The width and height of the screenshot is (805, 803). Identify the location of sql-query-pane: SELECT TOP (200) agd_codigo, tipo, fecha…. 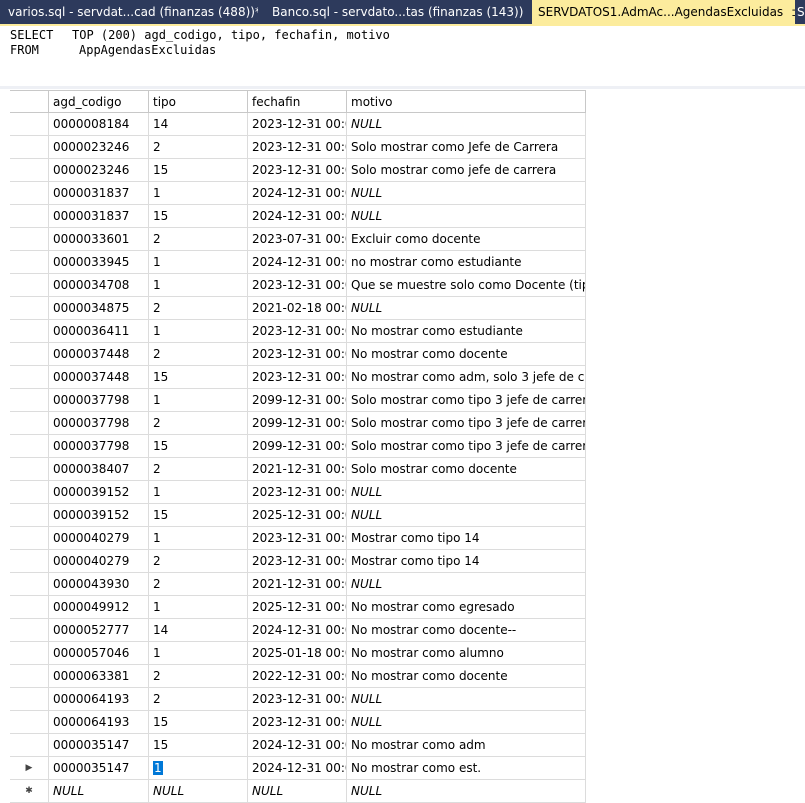
(402, 56).